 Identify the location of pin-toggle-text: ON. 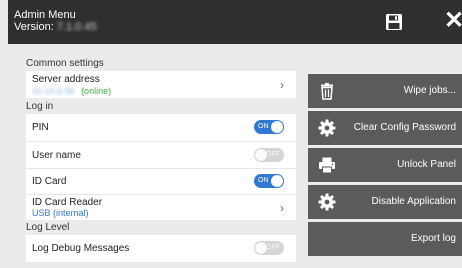
(263, 126).